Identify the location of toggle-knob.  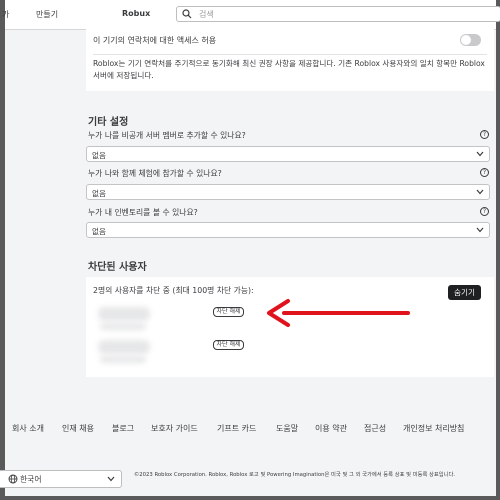
(466, 40).